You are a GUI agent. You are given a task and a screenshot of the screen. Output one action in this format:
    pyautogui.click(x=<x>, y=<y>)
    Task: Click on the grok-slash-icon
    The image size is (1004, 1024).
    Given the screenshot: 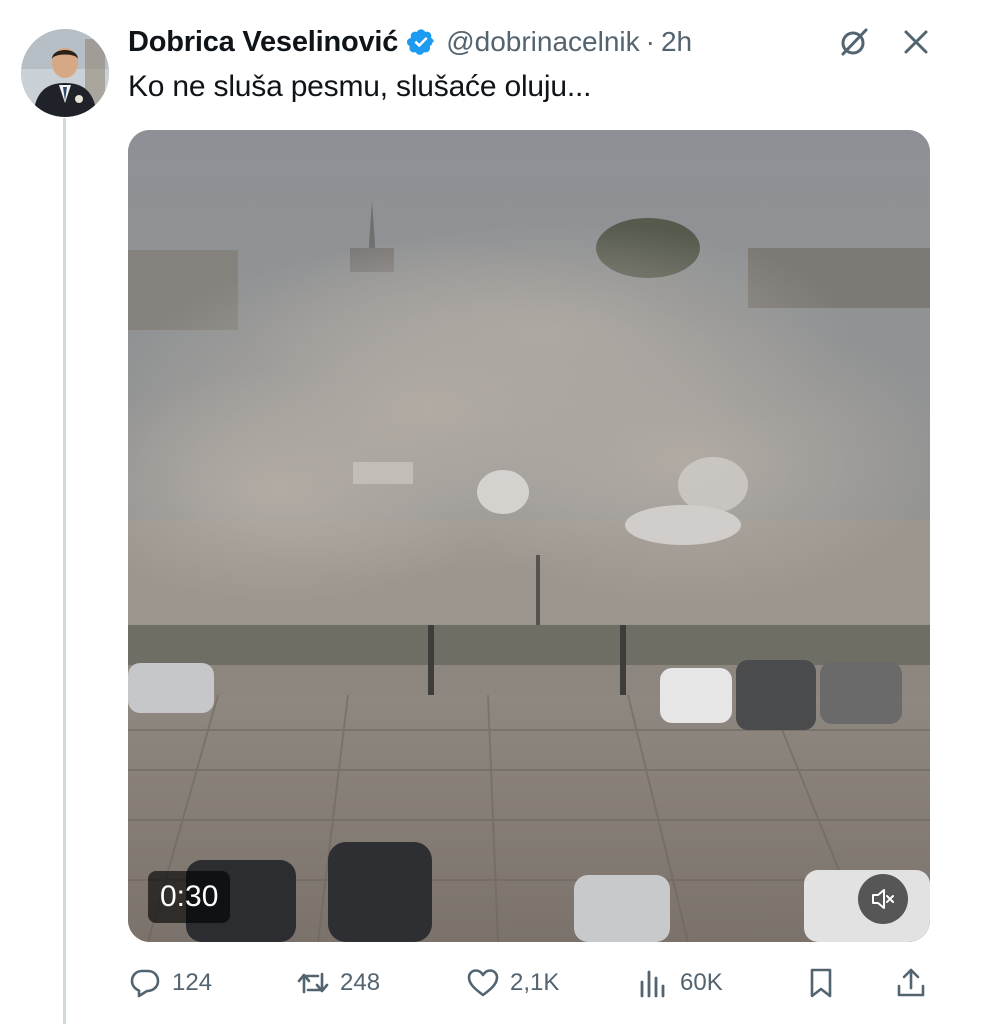 What is the action you would take?
    pyautogui.click(x=854, y=42)
    